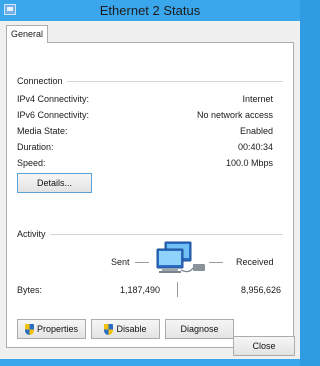  Describe the element at coordinates (35, 147) in the screenshot. I see `duration-label: Duration:` at that location.